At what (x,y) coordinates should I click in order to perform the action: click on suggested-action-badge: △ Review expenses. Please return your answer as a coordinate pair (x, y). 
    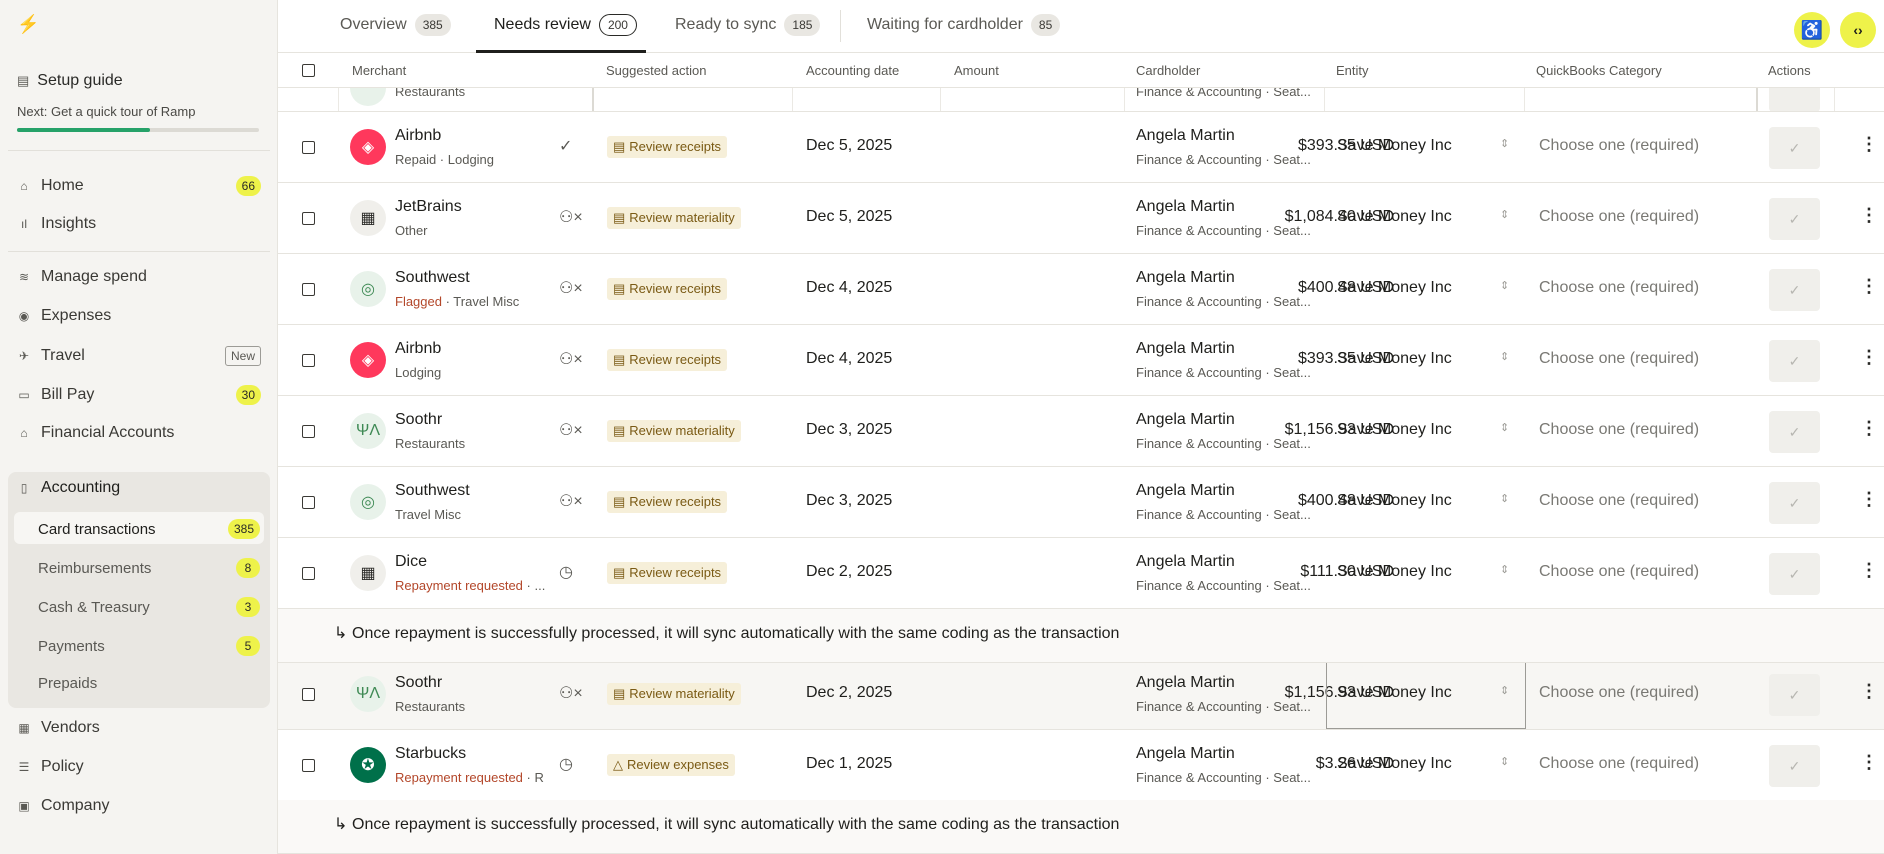
    Looking at the image, I should click on (671, 765).